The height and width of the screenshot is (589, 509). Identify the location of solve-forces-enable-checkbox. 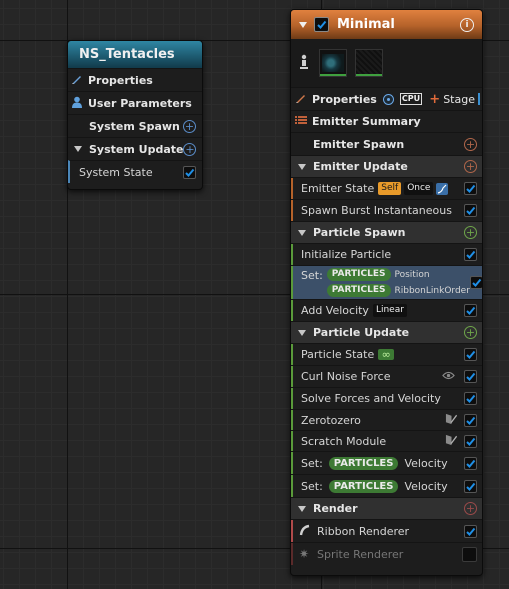
(470, 398).